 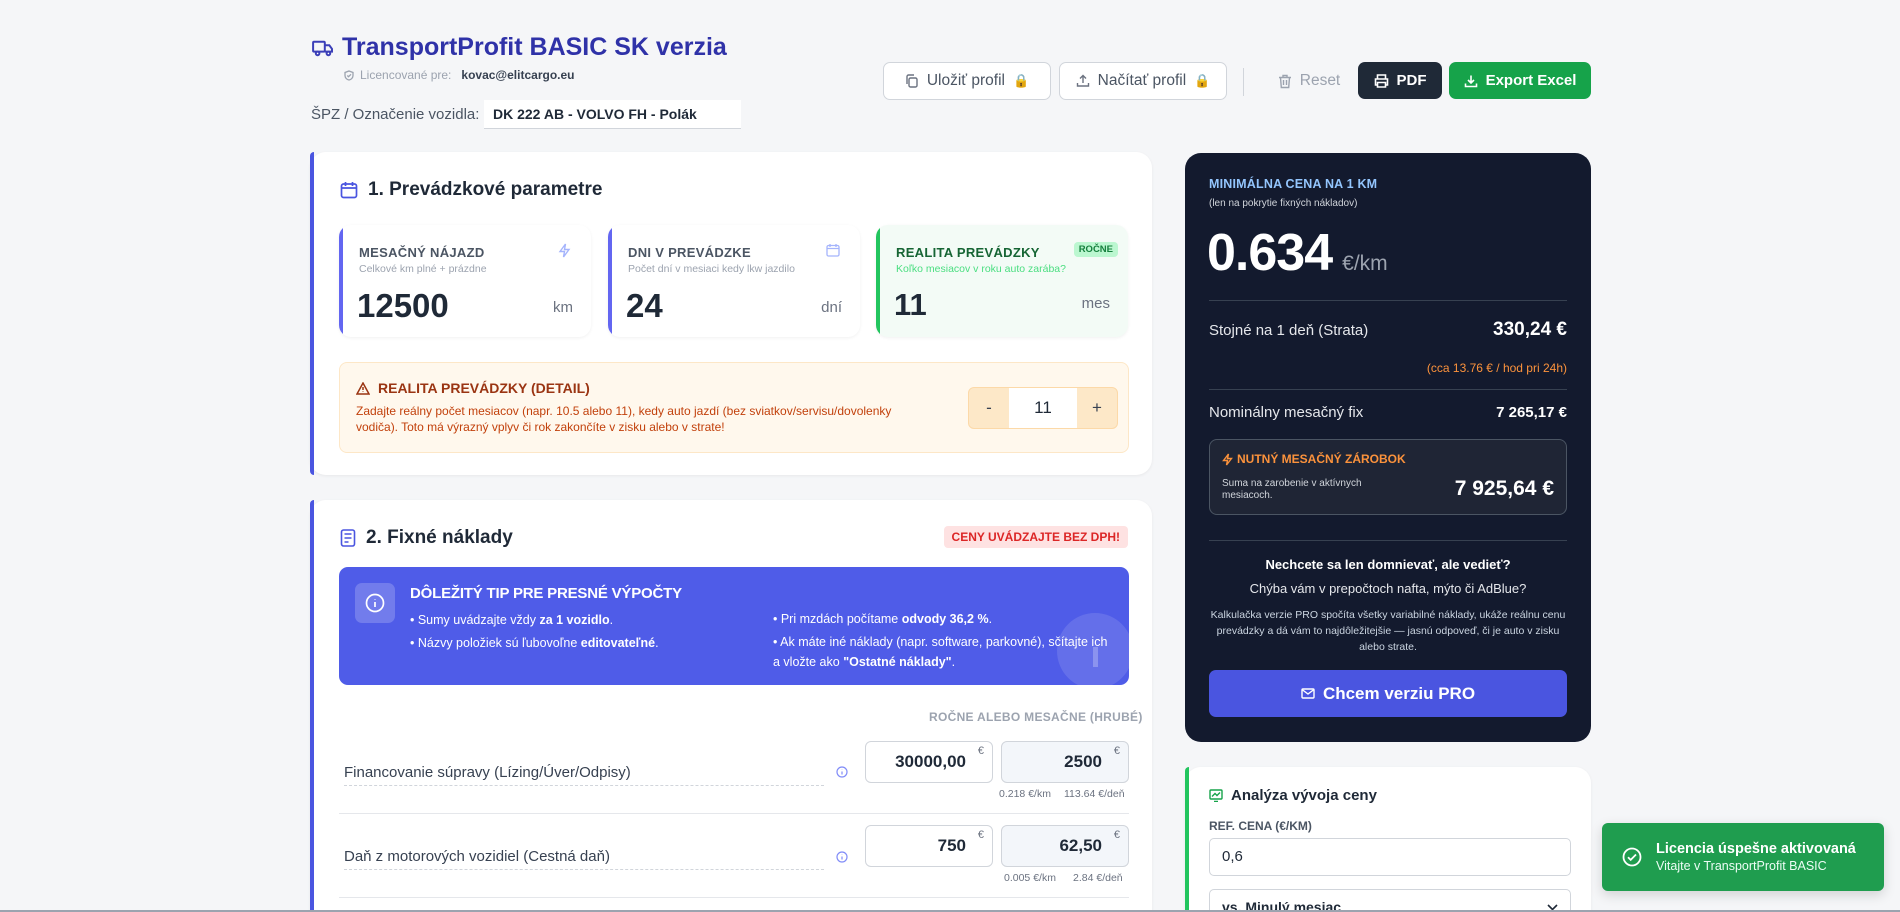 I want to click on per-km: 0.218 €/km, so click(x=1025, y=794).